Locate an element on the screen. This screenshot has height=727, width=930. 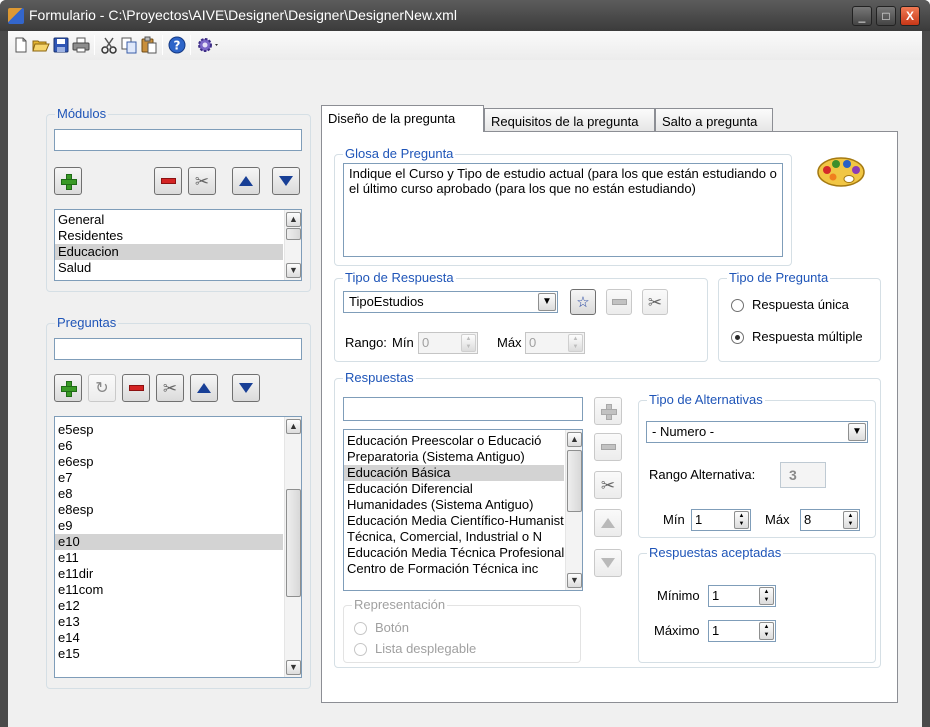
list-item: e6esp is located at coordinates (169, 462).